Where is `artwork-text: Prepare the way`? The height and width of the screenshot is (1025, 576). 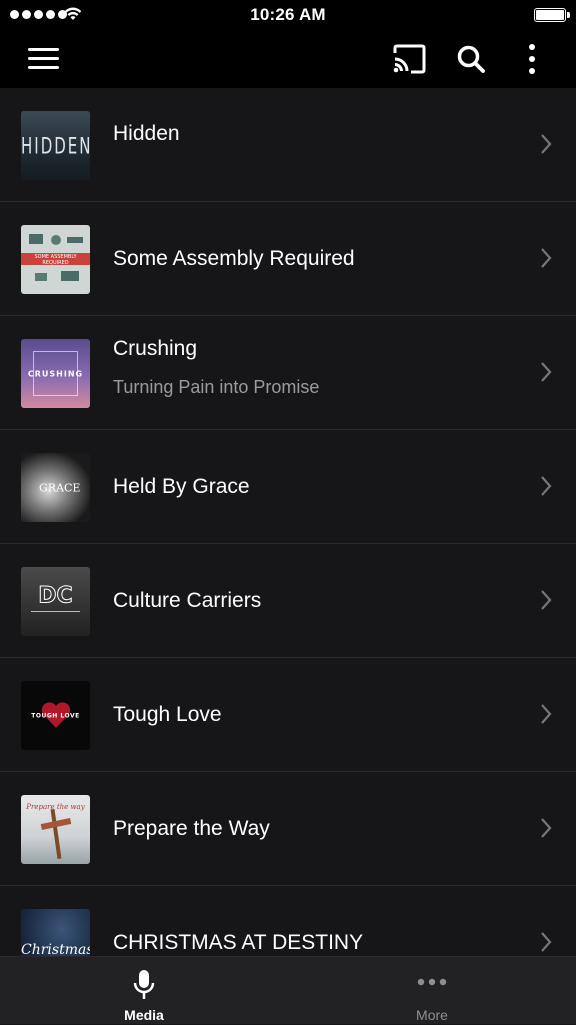 artwork-text: Prepare the way is located at coordinates (55, 807).